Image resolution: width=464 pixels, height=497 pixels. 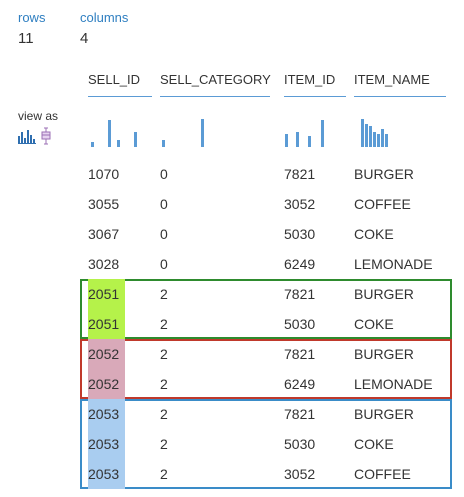 What do you see at coordinates (26, 38) in the screenshot?
I see `rows-count: 11` at bounding box center [26, 38].